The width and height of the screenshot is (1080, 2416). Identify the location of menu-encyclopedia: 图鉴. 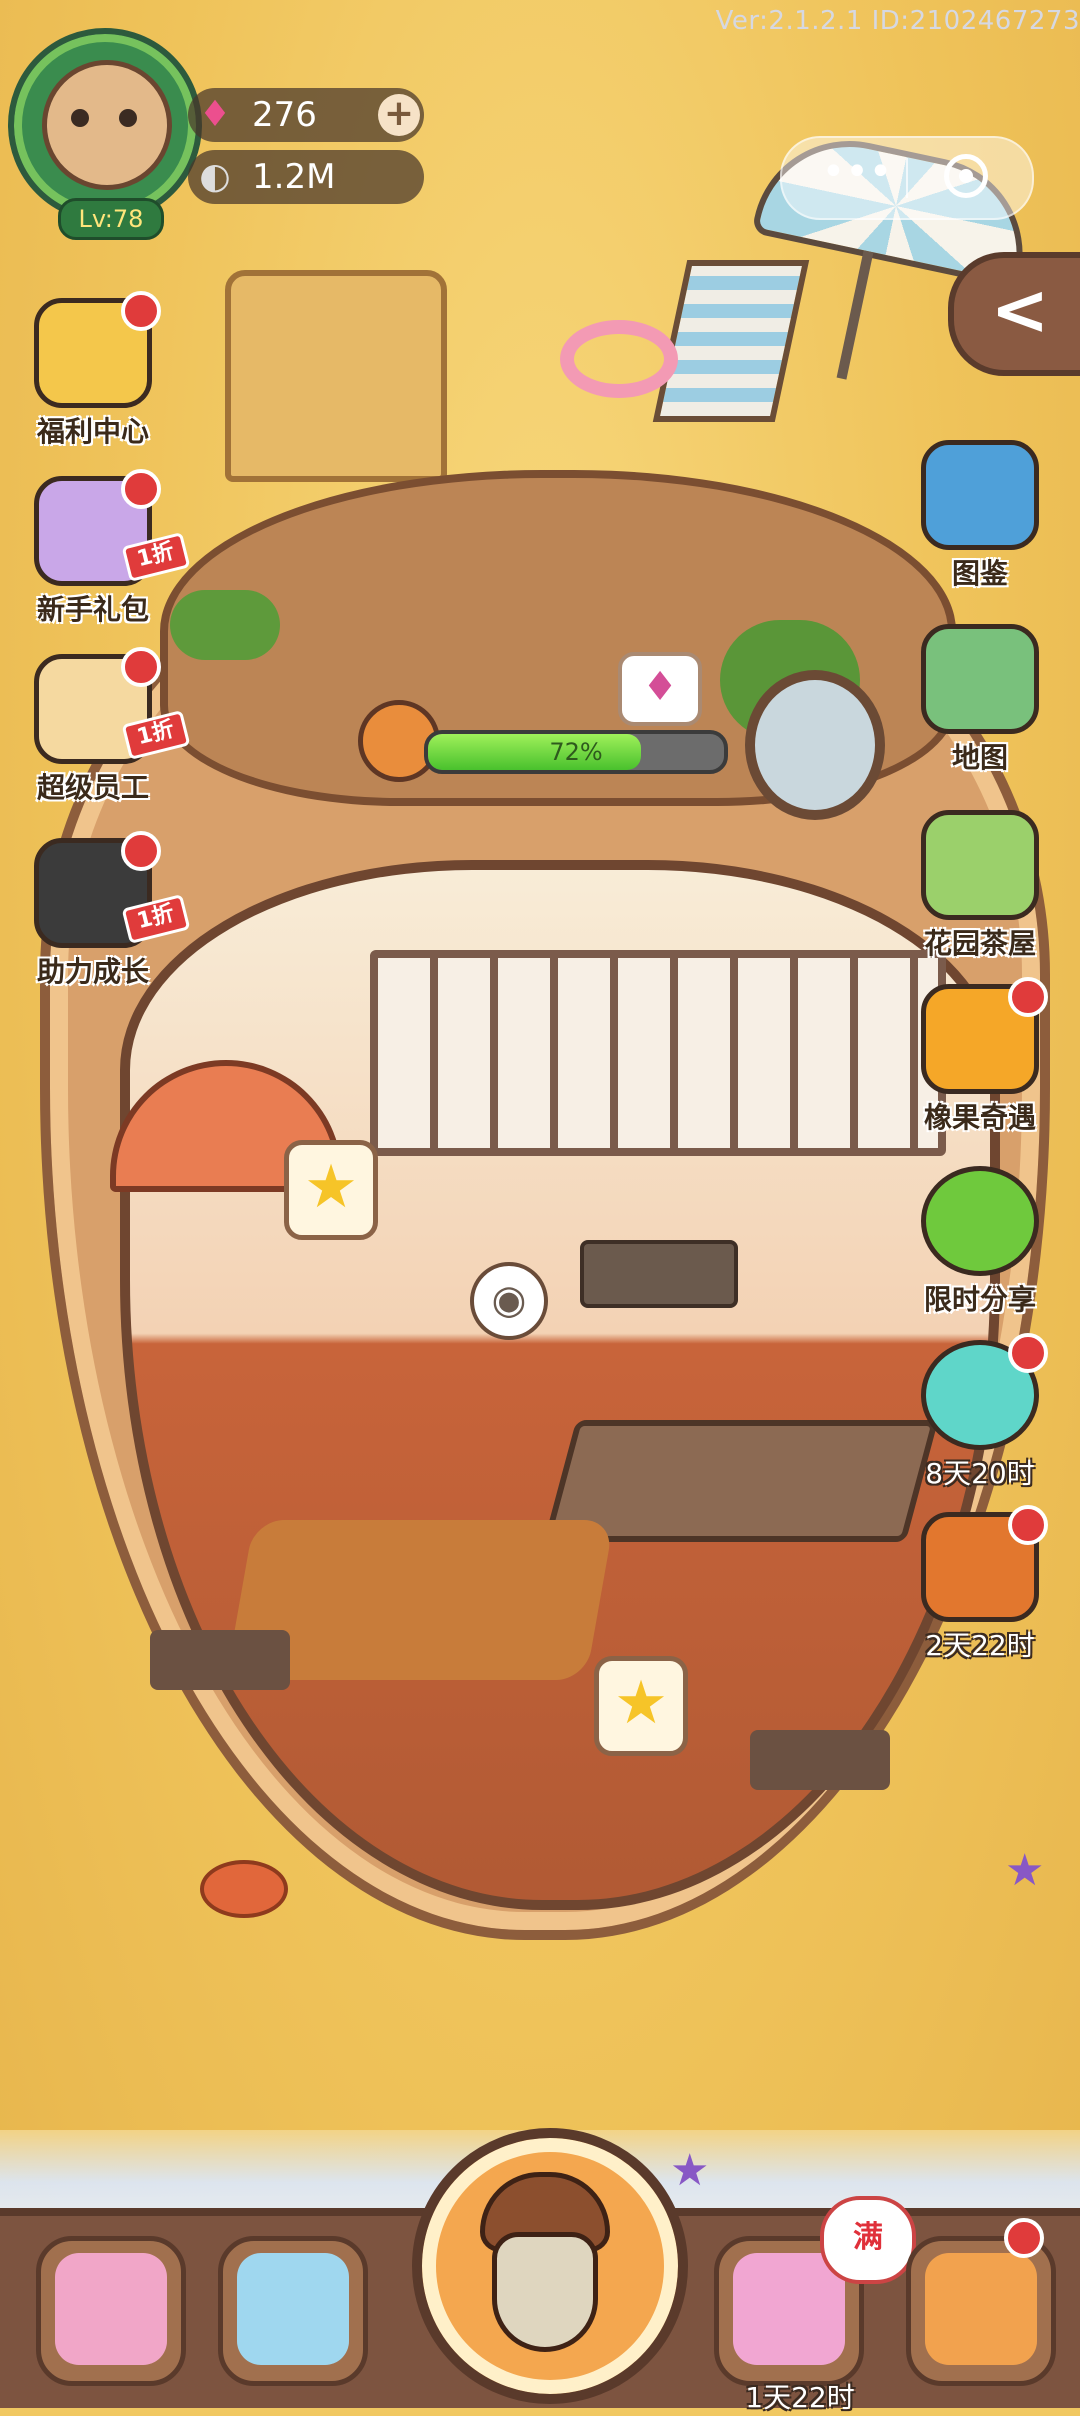
(980, 516).